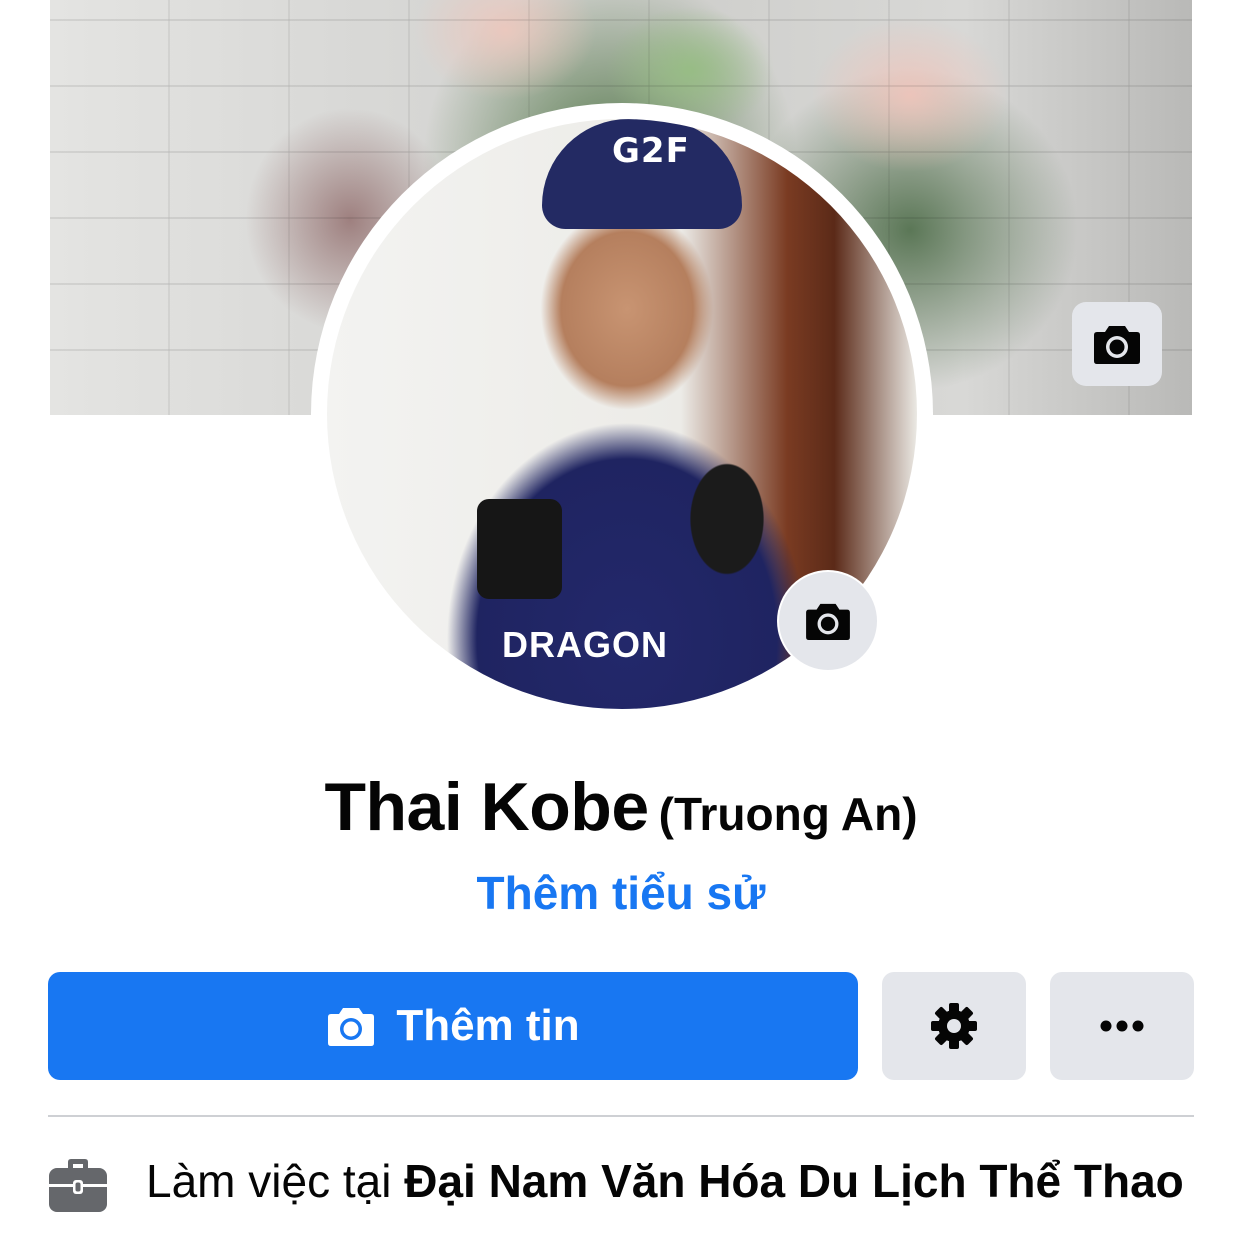 Image resolution: width=1242 pixels, height=1242 pixels. Describe the element at coordinates (519, 549) in the screenshot. I see `avatar-camera-lens` at that location.